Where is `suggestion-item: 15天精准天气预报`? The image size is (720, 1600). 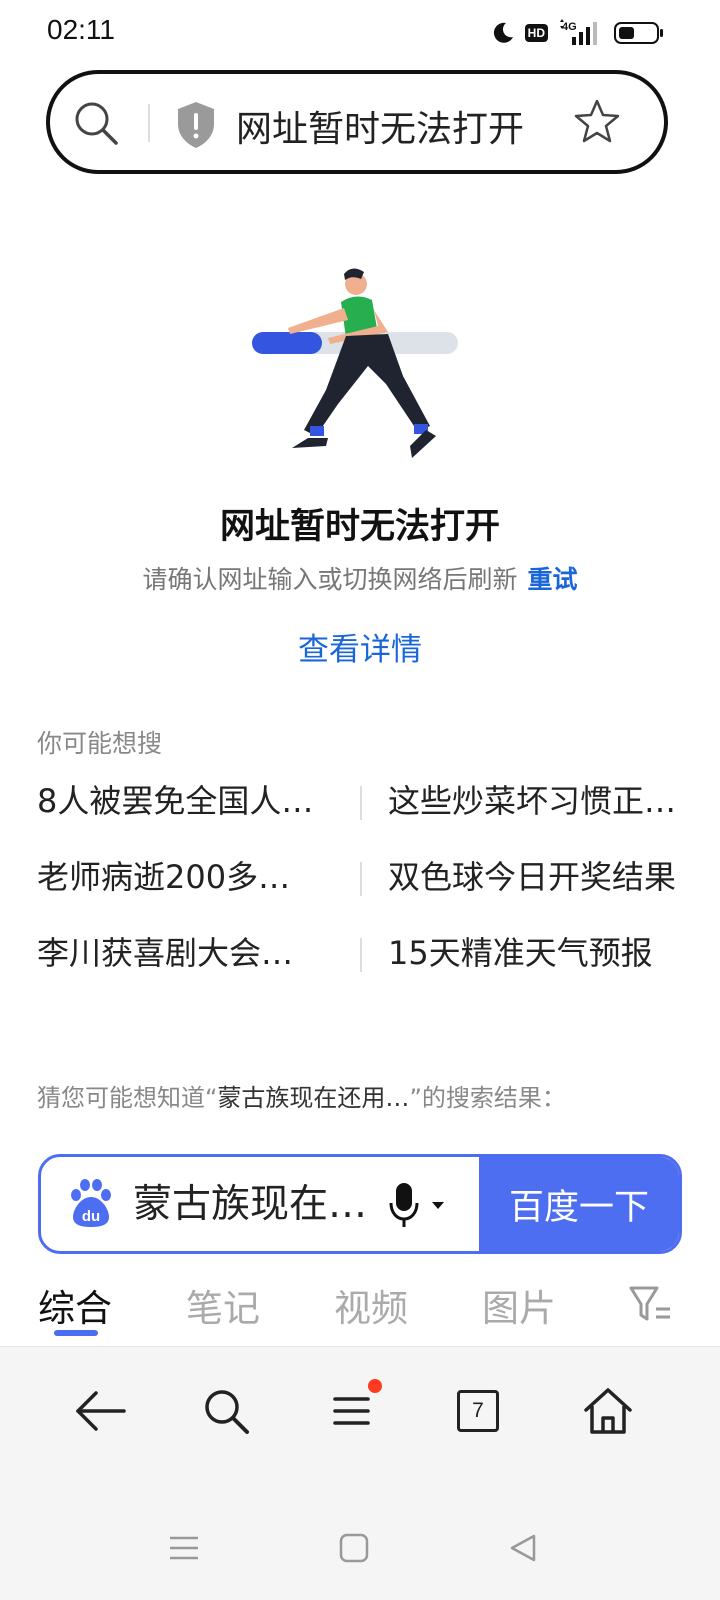
suggestion-item: 15天精准天气预报 is located at coordinates (535, 953).